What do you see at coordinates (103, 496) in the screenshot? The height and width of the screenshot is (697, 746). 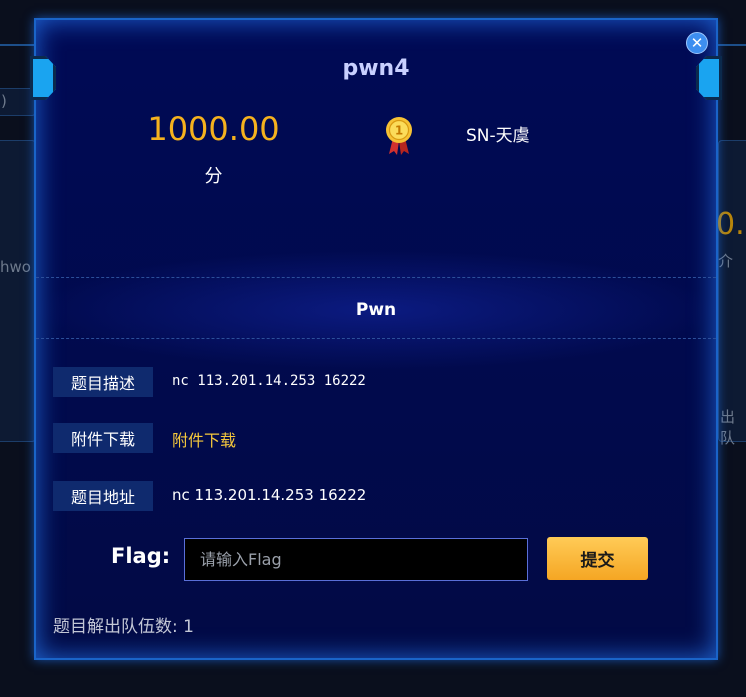 I see `address-label: 题目地址` at bounding box center [103, 496].